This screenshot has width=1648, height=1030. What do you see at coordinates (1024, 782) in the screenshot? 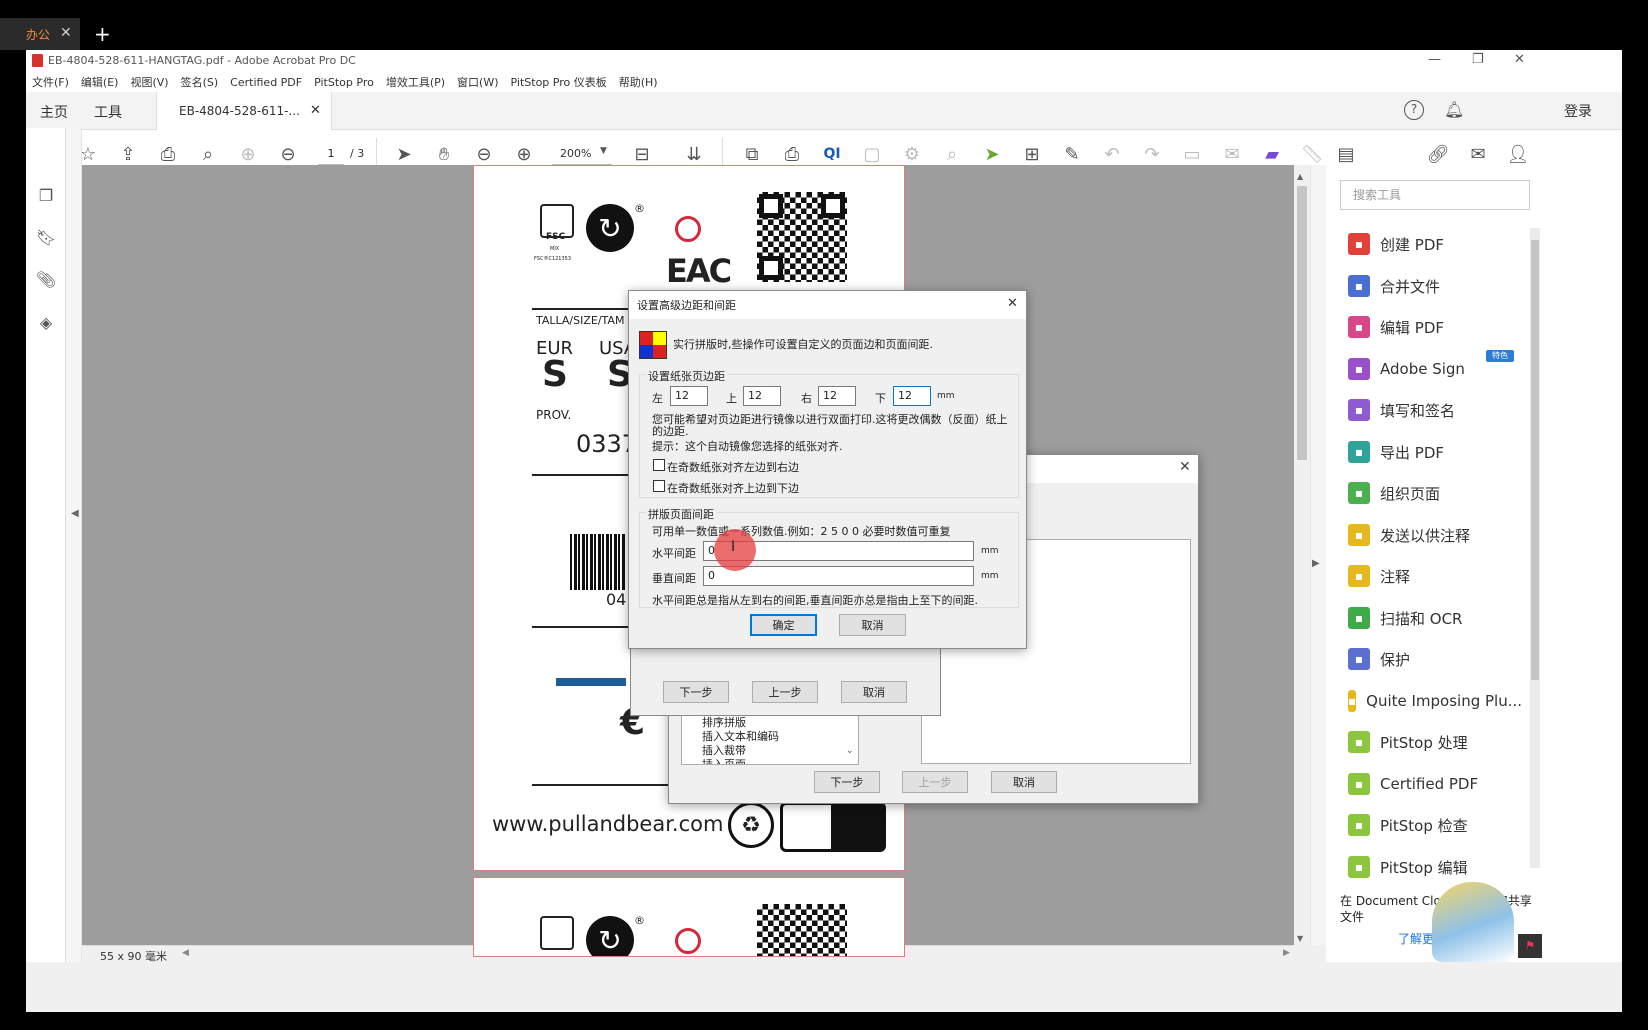
I see `wizard-cancel-button: 取消` at bounding box center [1024, 782].